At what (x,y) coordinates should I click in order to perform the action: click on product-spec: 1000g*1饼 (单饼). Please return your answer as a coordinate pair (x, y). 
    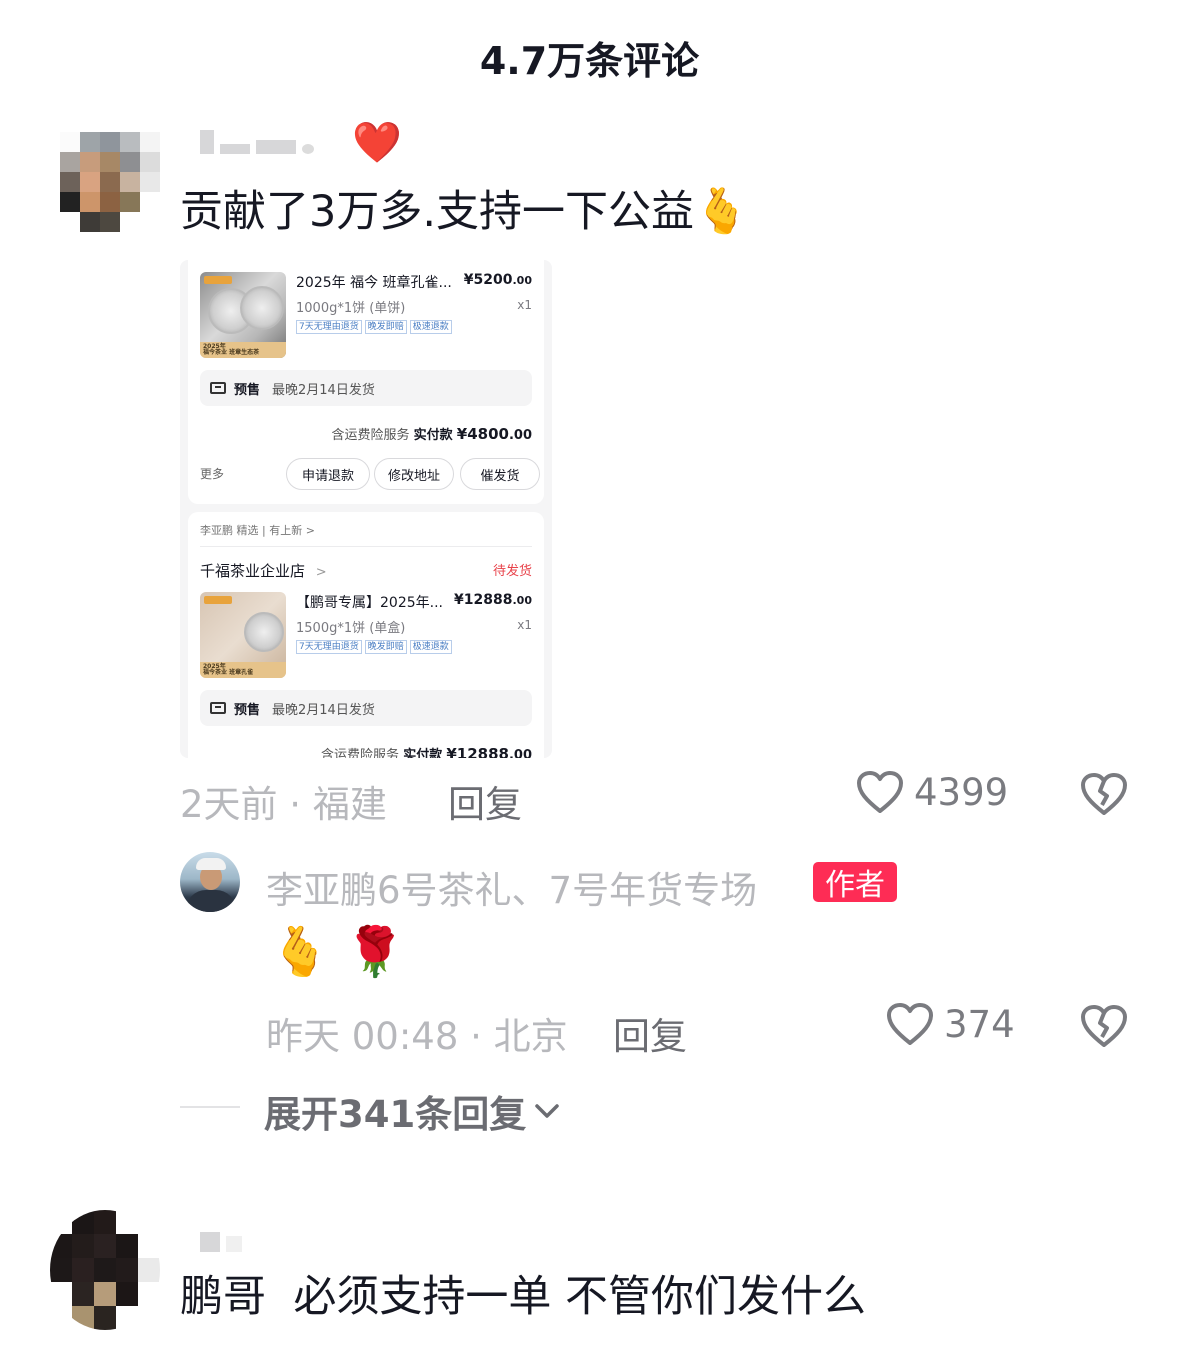
    Looking at the image, I should click on (351, 308).